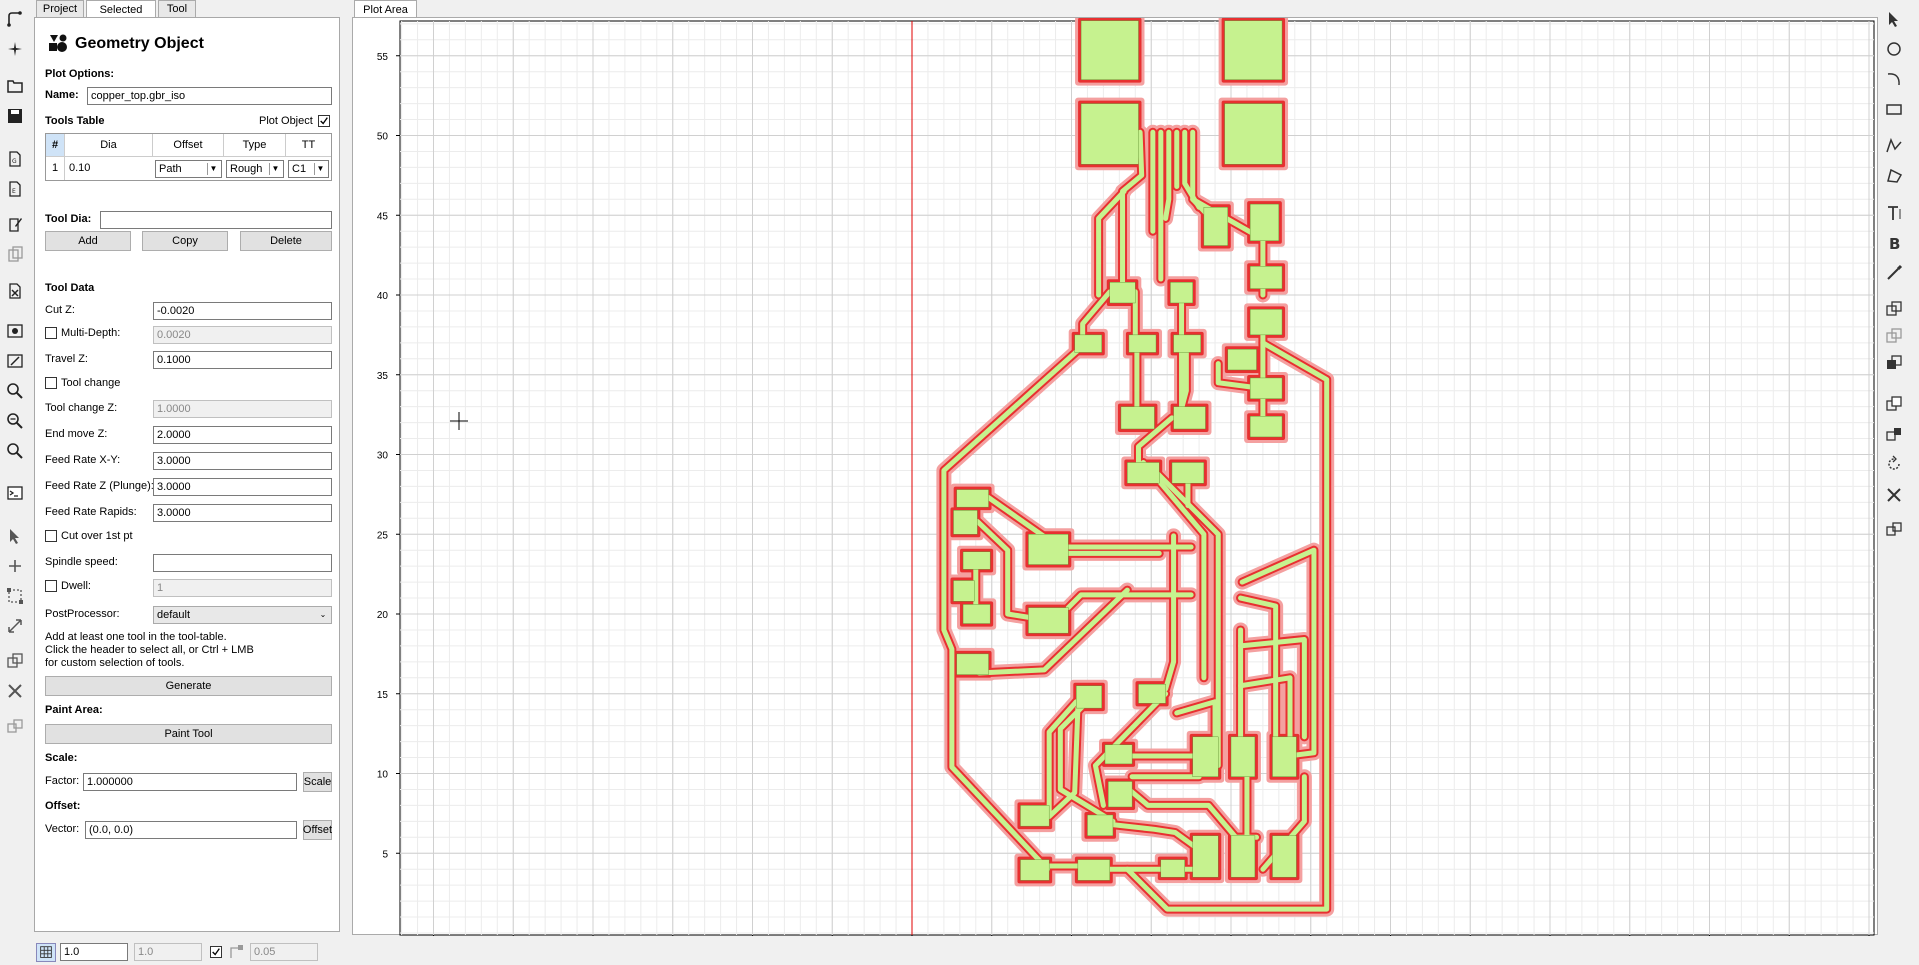 The image size is (1919, 965). What do you see at coordinates (14, 565) in the screenshot?
I see `add-point-icon` at bounding box center [14, 565].